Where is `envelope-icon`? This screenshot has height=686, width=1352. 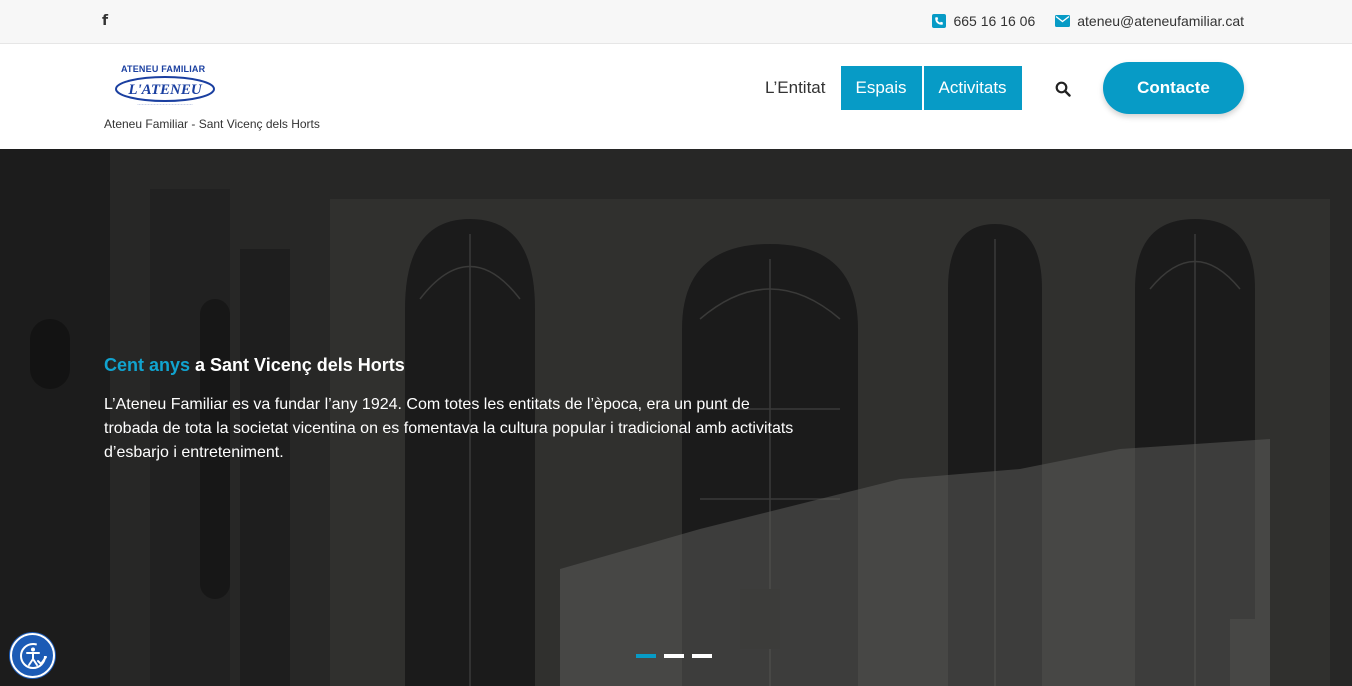
envelope-icon is located at coordinates (1063, 21).